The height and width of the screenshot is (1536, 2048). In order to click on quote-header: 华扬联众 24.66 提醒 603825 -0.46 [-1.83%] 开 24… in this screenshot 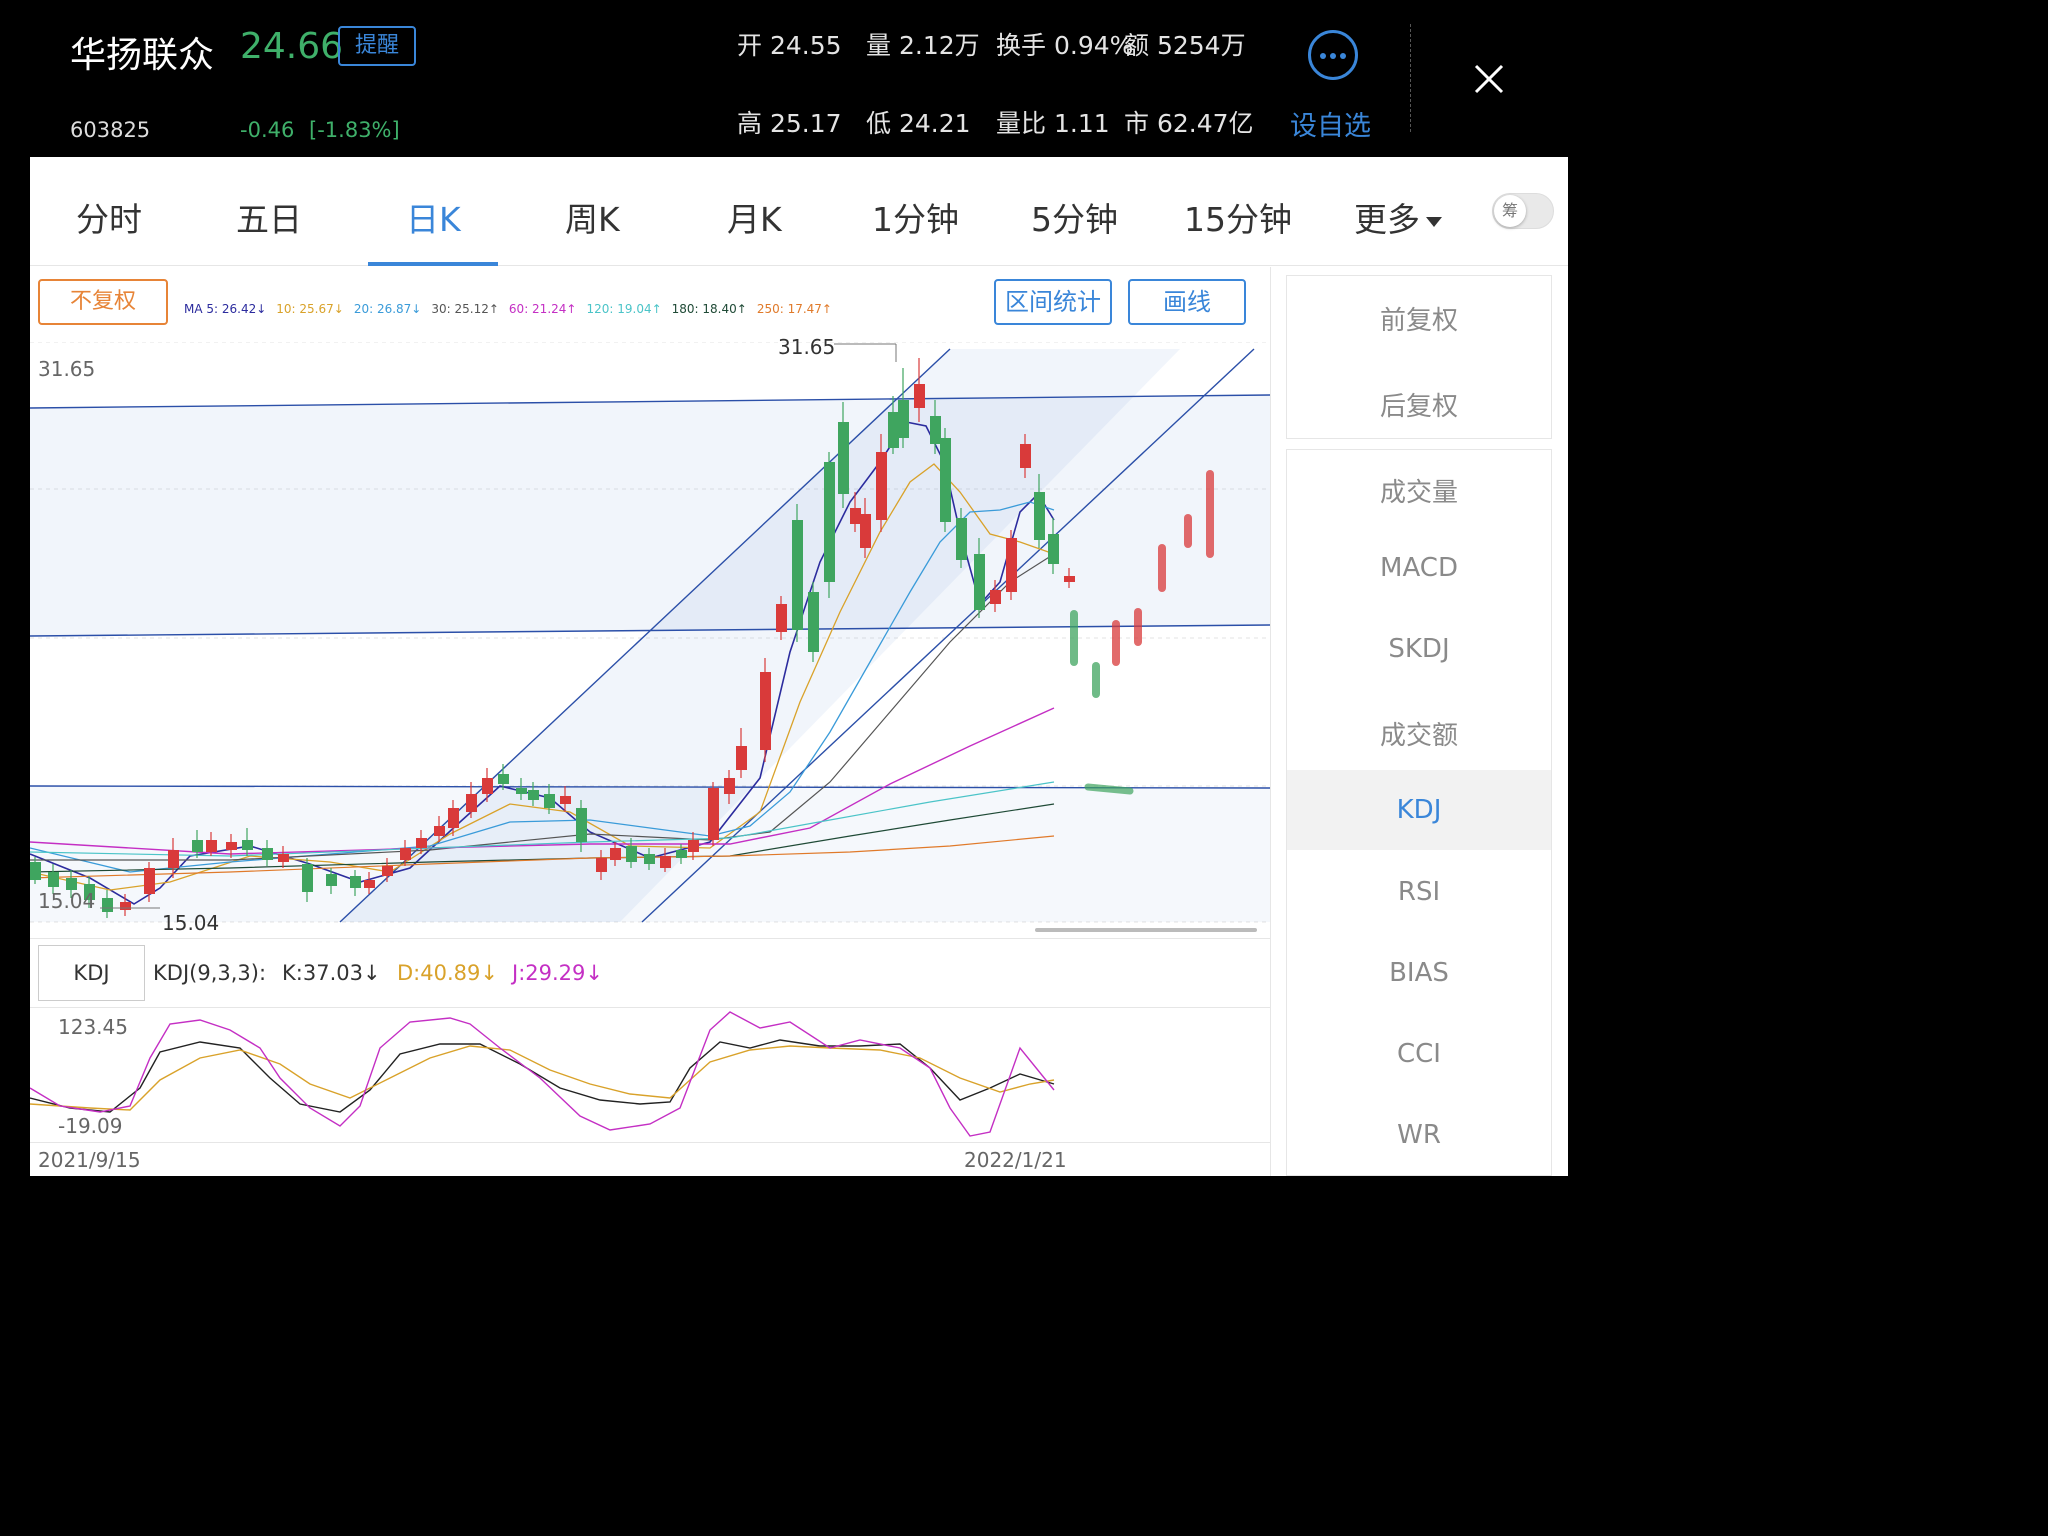, I will do `click(784, 78)`.